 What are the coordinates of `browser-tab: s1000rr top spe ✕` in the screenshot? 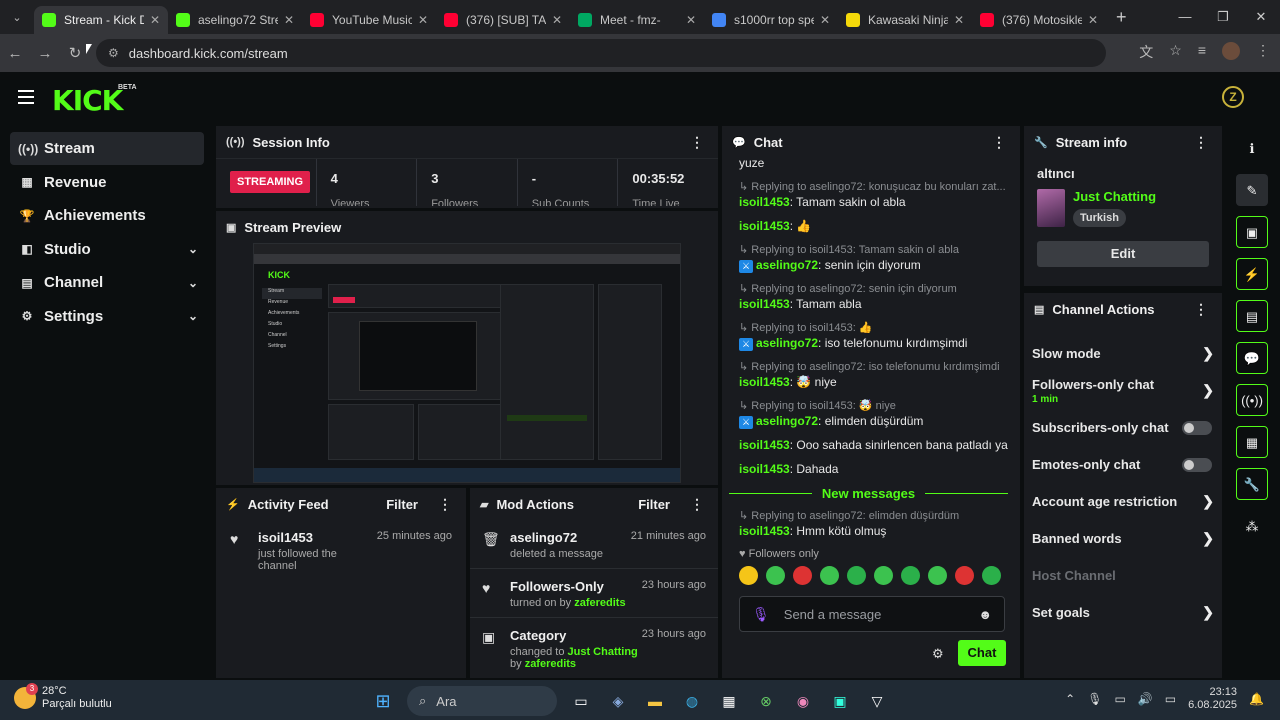 It's located at (771, 20).